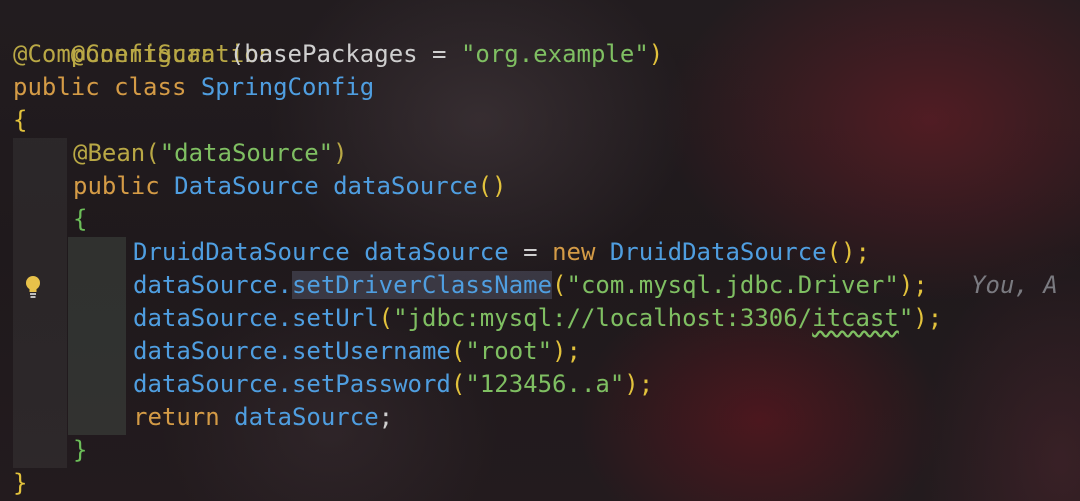  What do you see at coordinates (292, 384) in the screenshot?
I see `method-call-token: dataSource.setPassword` at bounding box center [292, 384].